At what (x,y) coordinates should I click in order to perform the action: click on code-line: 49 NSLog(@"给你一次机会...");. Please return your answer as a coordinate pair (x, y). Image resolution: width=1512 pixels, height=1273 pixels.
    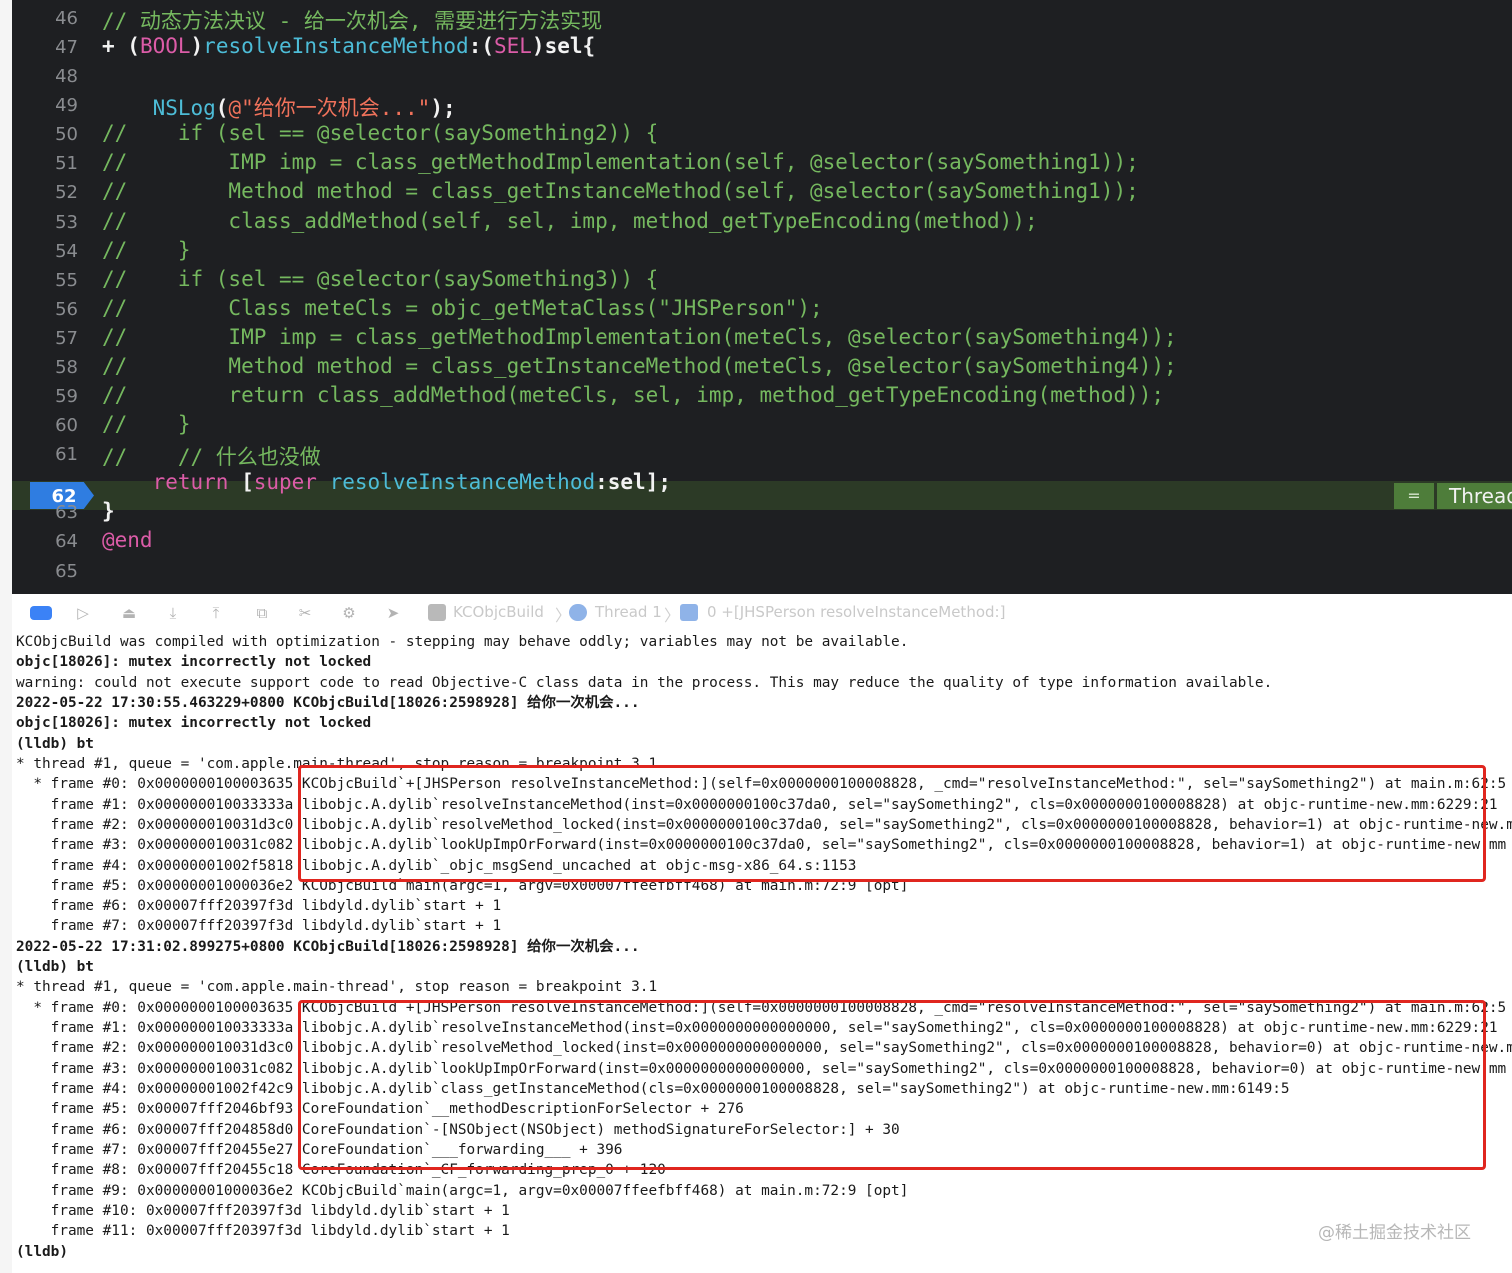
    Looking at the image, I should click on (762, 105).